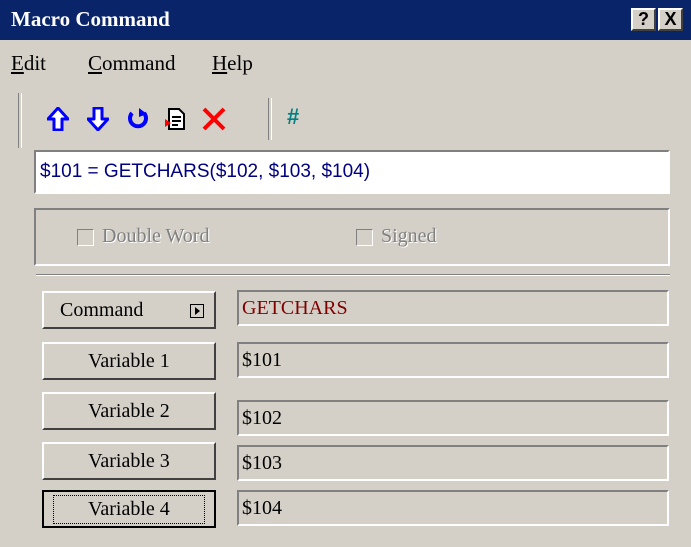 The image size is (691, 547). What do you see at coordinates (95, 63) in the screenshot?
I see `menu-command-accel: C` at bounding box center [95, 63].